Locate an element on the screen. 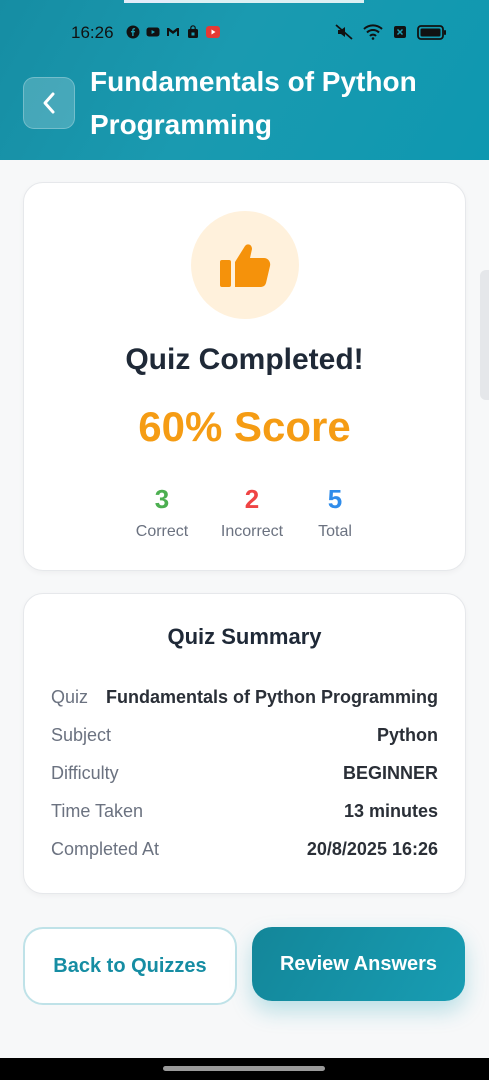  summary-label: Quiz is located at coordinates (70, 696).